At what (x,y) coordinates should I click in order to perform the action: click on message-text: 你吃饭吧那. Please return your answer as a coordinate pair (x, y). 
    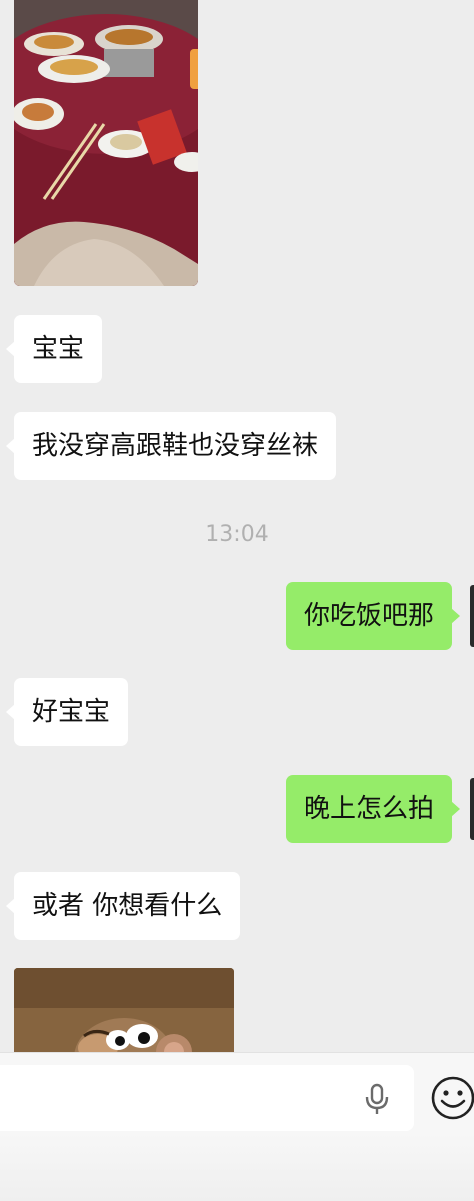
    Looking at the image, I should click on (368, 616).